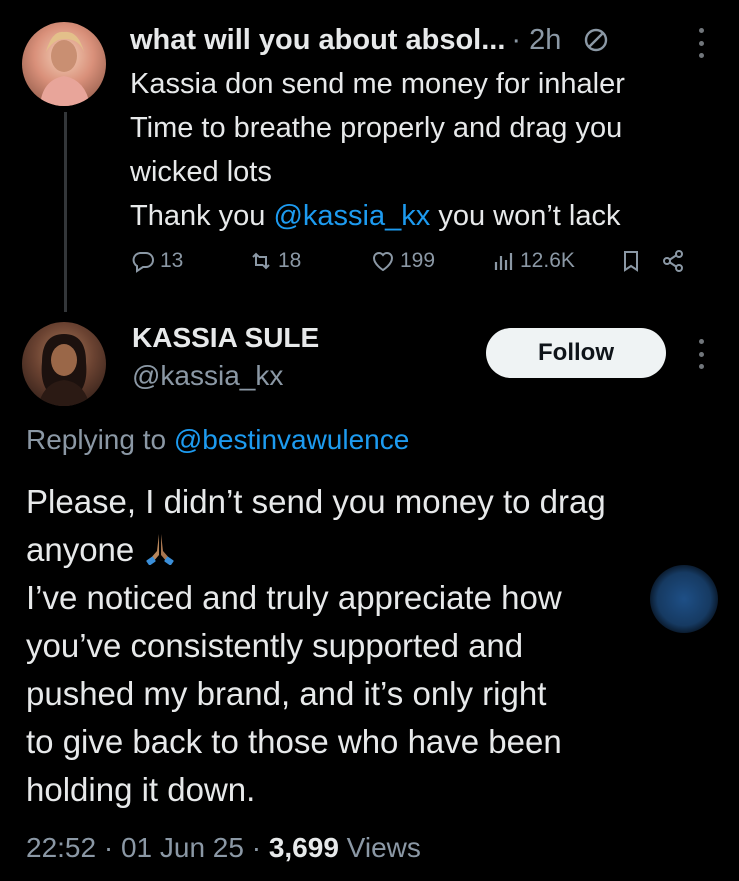  Describe the element at coordinates (379, 847) in the screenshot. I see `views-label: Views` at that location.